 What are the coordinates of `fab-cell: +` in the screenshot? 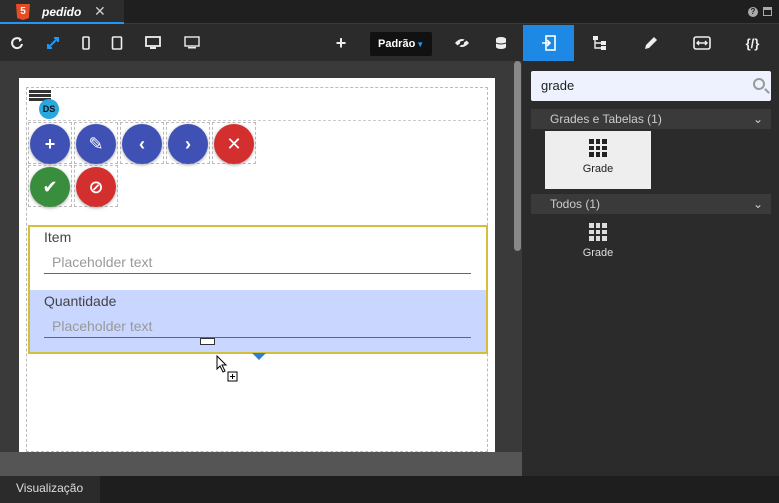 It's located at (50, 143).